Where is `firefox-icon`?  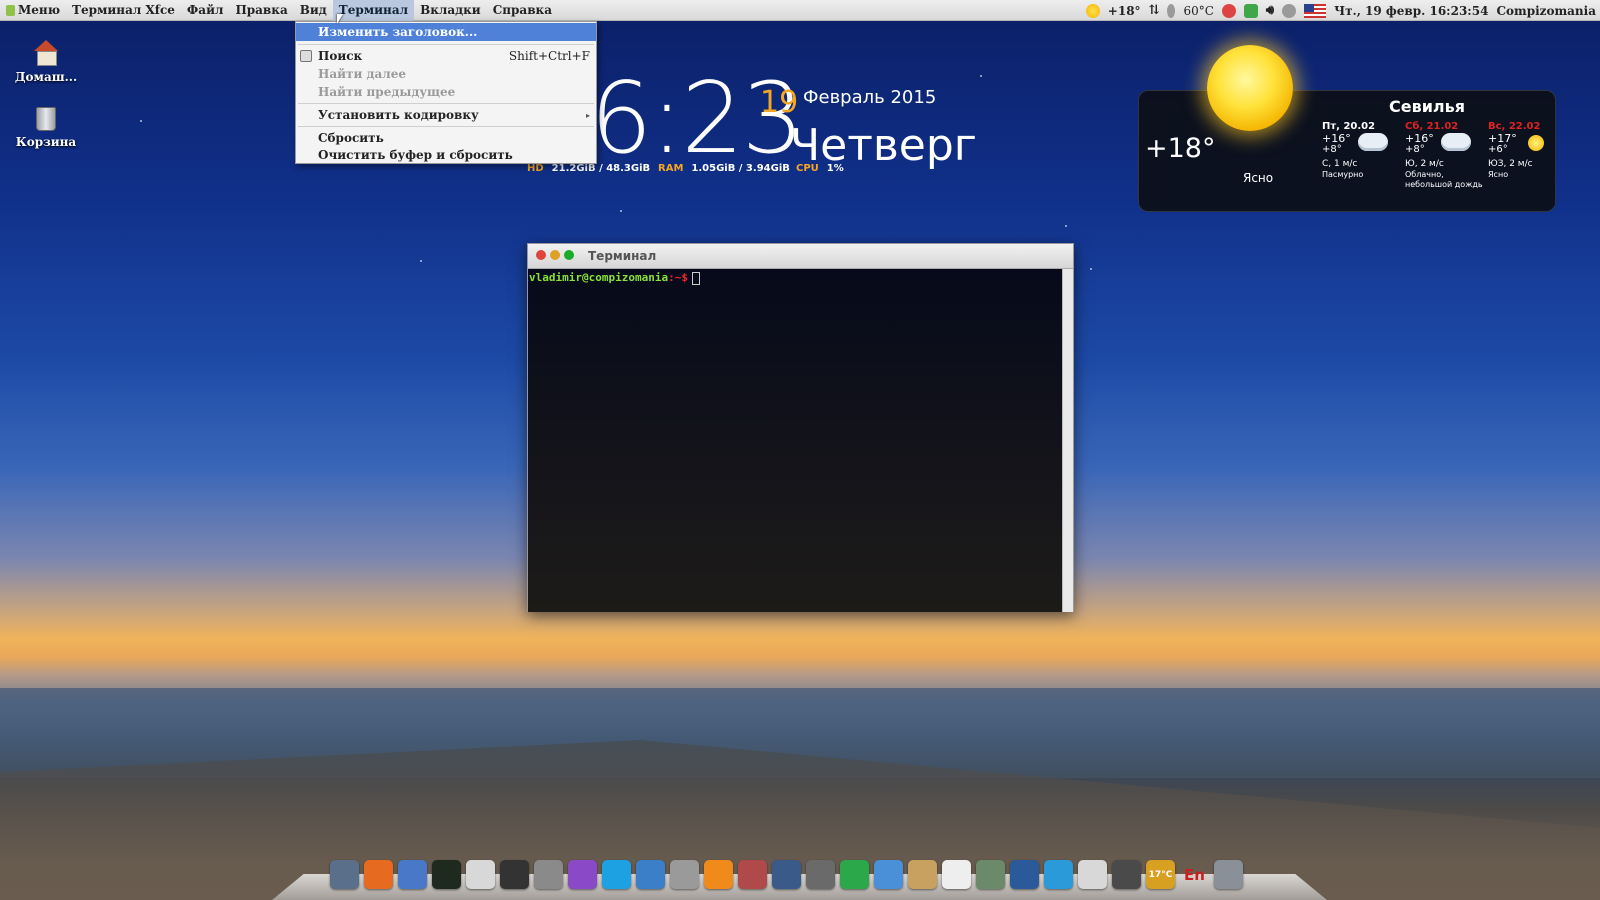 firefox-icon is located at coordinates (378, 874).